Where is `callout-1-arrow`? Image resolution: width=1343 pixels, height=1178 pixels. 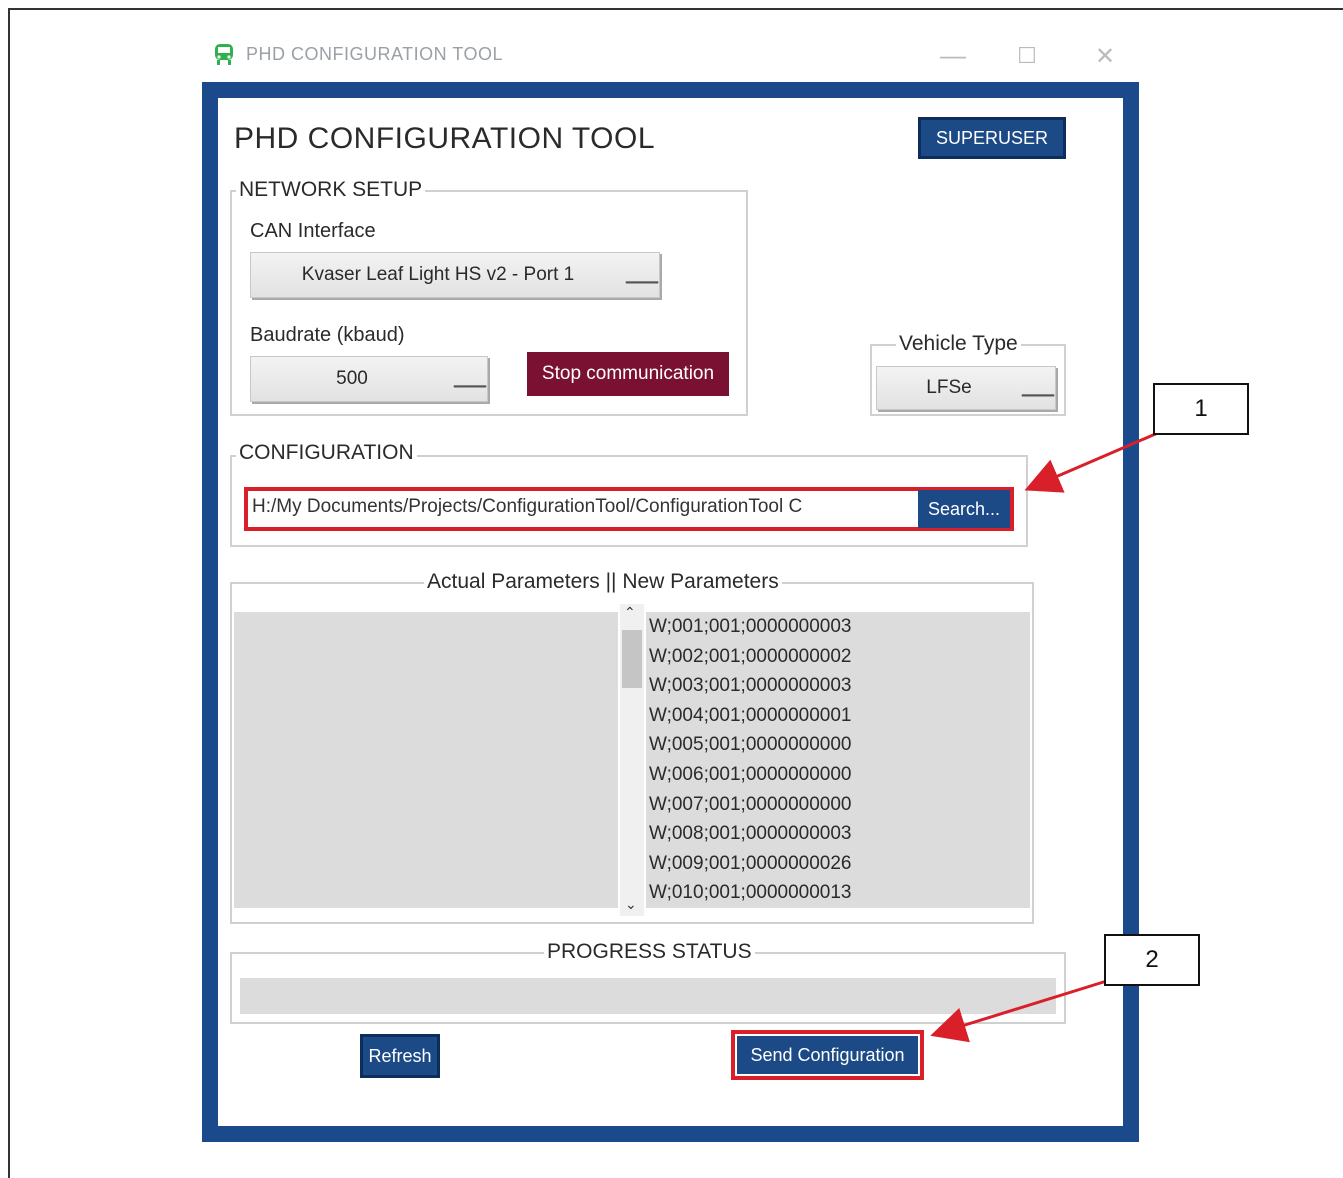
callout-1-arrow is located at coordinates (1092, 461).